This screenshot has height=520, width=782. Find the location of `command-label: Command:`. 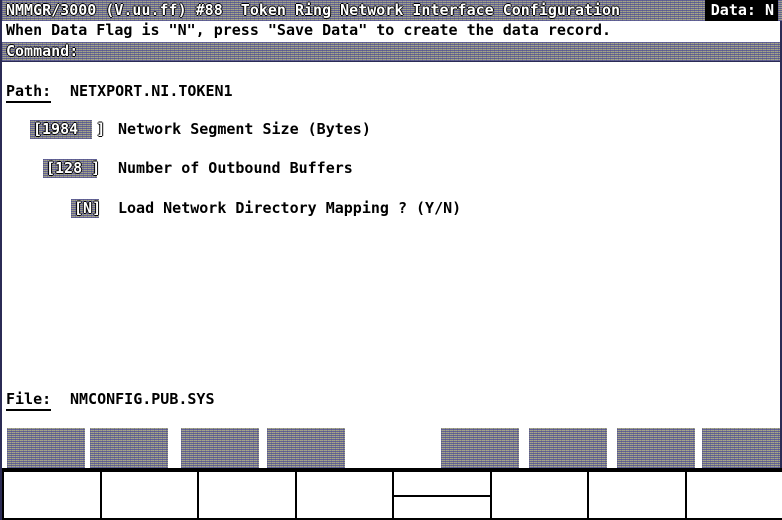

command-label: Command: is located at coordinates (42, 51).